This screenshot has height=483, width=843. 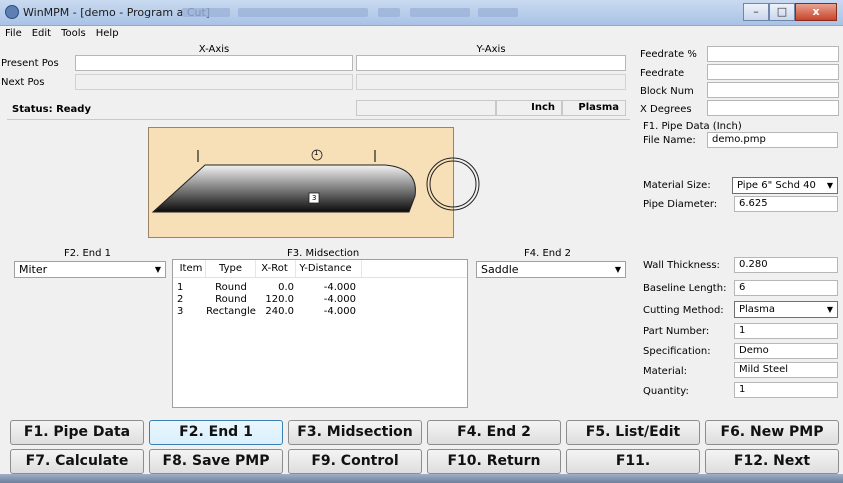 I want to click on process-indicator: Plasma, so click(x=594, y=108).